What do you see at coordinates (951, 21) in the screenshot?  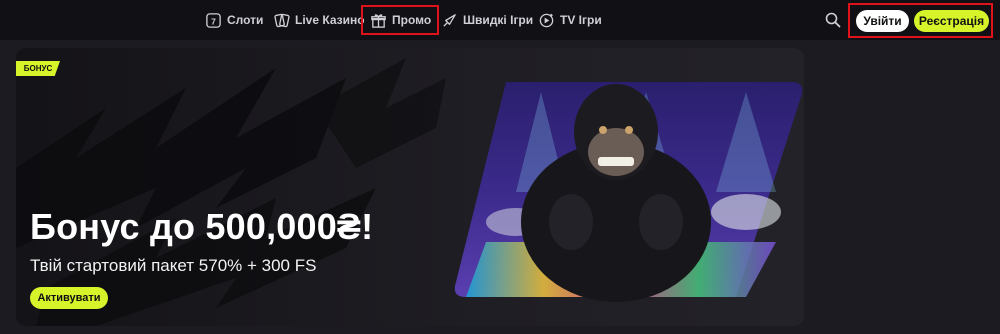 I see `register-button: Реєстрація` at bounding box center [951, 21].